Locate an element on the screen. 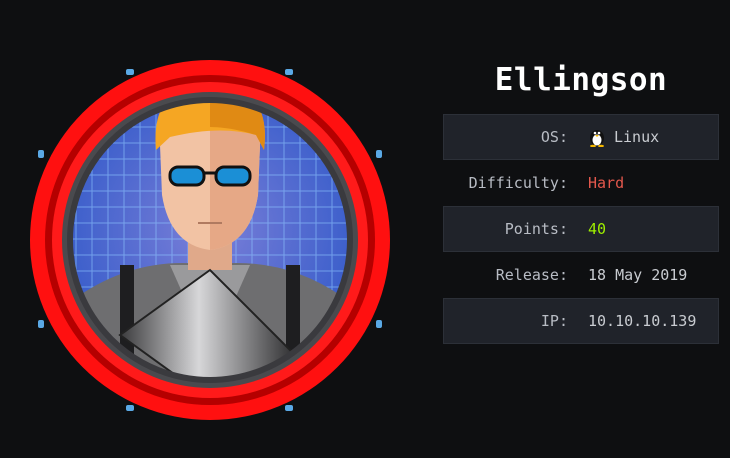 This screenshot has width=730, height=458. stat-row-release: Release: 18 May 2019 is located at coordinates (581, 275).